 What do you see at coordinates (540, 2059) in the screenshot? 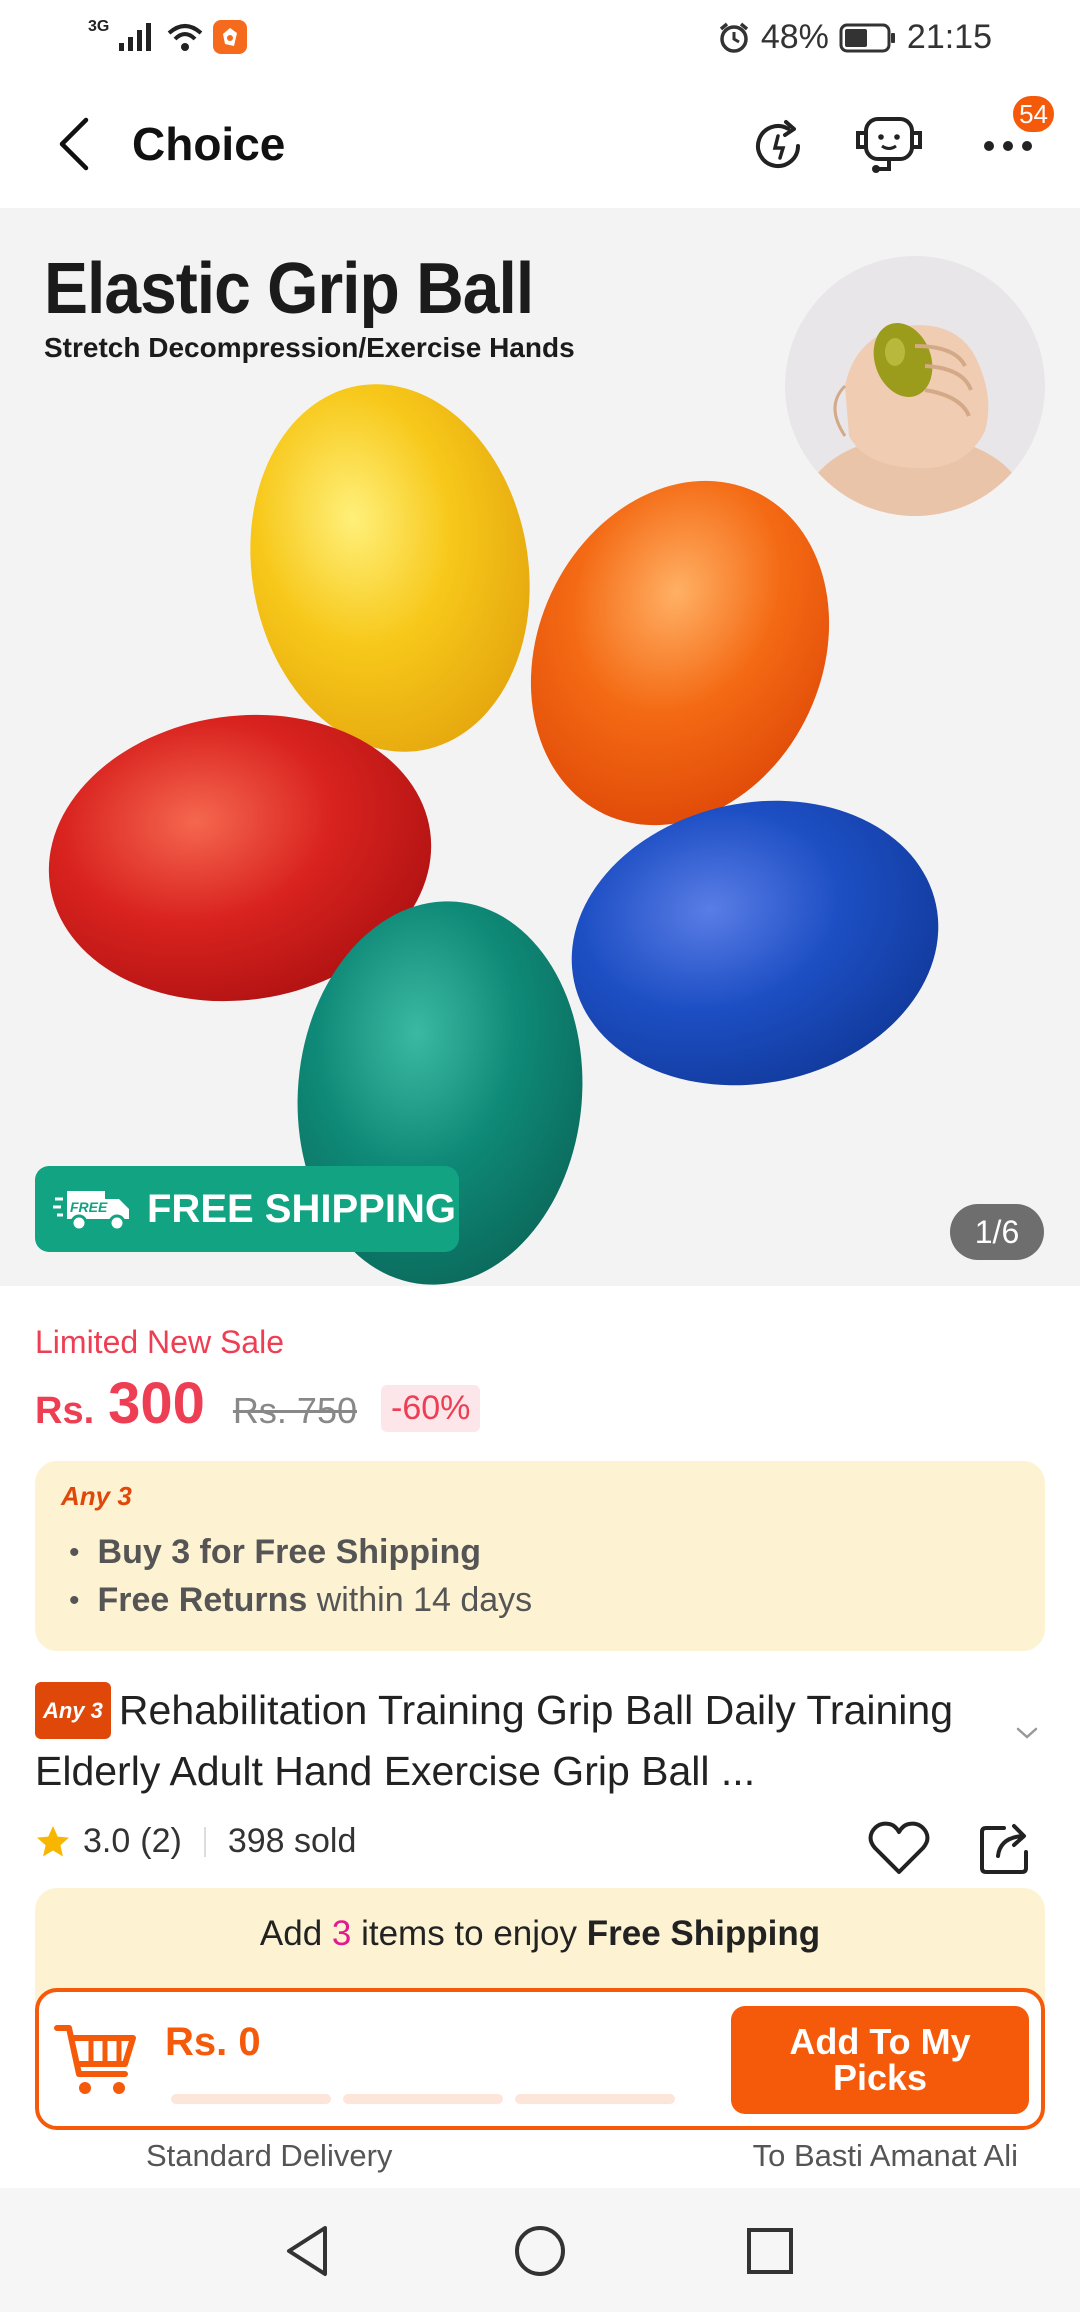
I see `picks-cart-box: Rs. 0 Add To My Picks` at bounding box center [540, 2059].